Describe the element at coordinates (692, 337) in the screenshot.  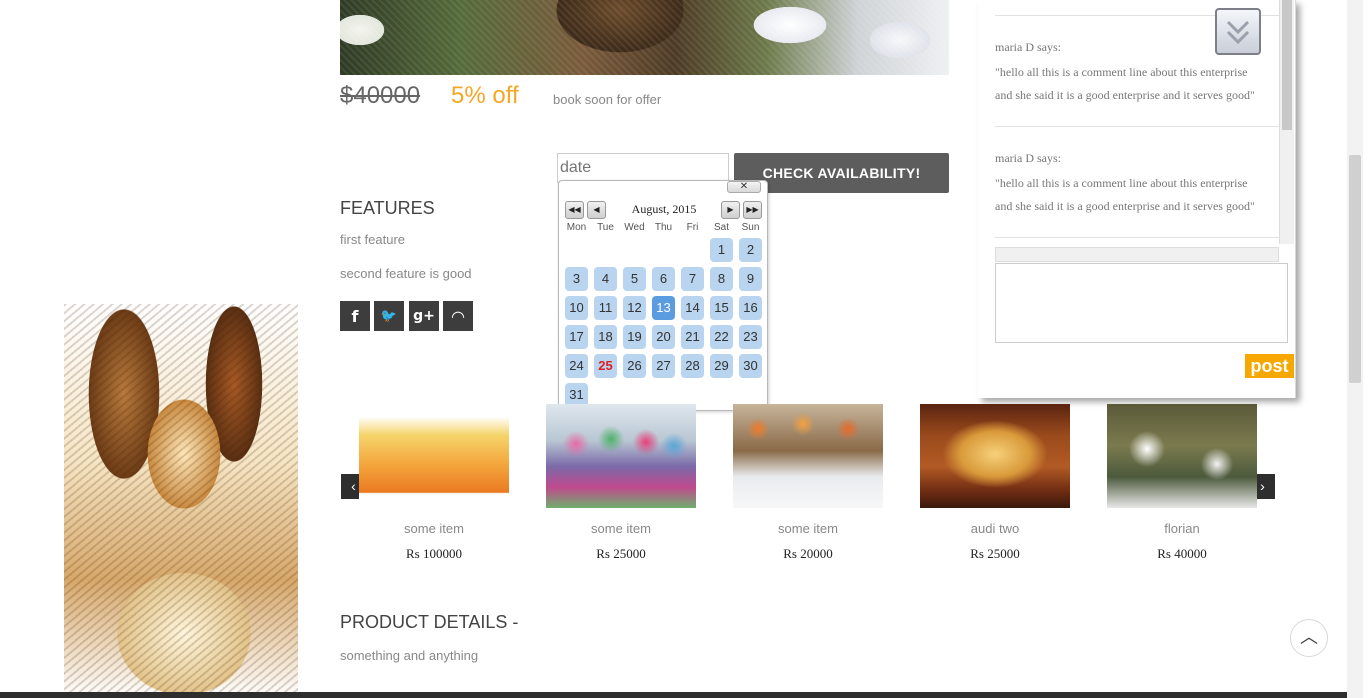
I see `calendar-day: 21` at that location.